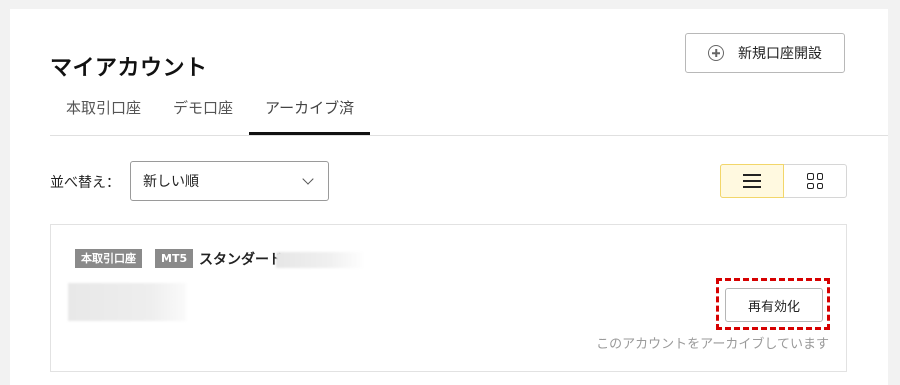  Describe the element at coordinates (174, 258) in the screenshot. I see `platform-badge: MT5` at that location.